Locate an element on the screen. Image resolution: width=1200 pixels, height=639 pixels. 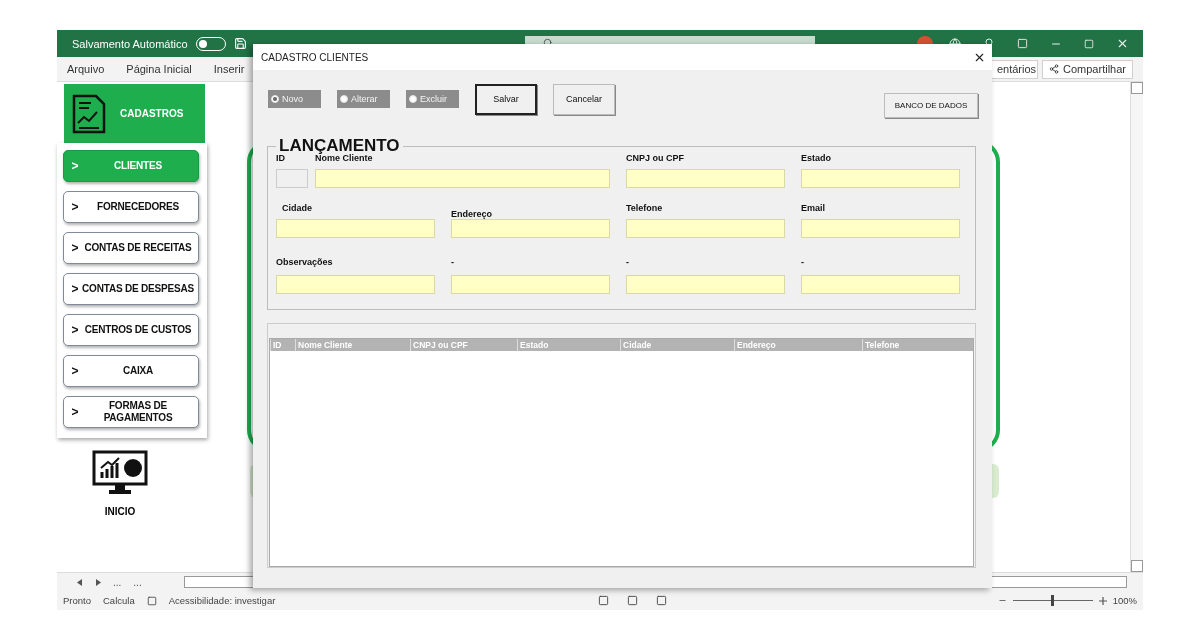
menu-button: > CENTROS DE CUSTOS is located at coordinates (131, 330).